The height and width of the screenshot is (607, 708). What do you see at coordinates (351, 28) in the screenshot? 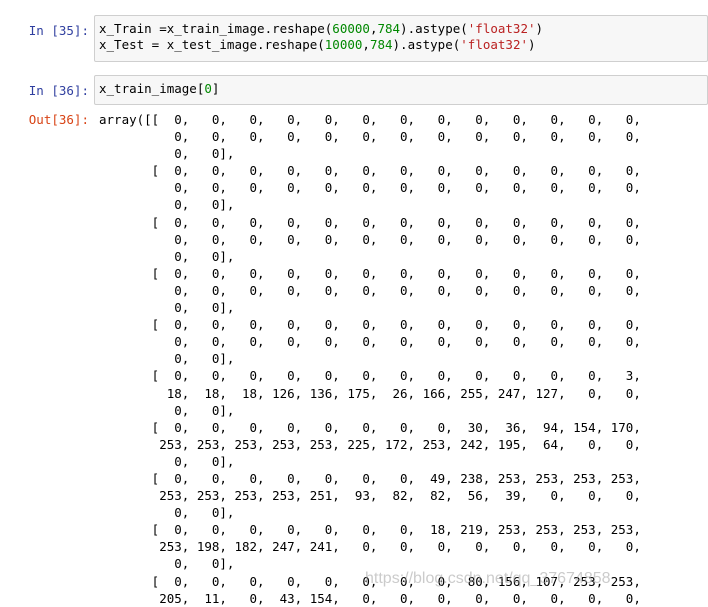
I see `code-token: 60000` at bounding box center [351, 28].